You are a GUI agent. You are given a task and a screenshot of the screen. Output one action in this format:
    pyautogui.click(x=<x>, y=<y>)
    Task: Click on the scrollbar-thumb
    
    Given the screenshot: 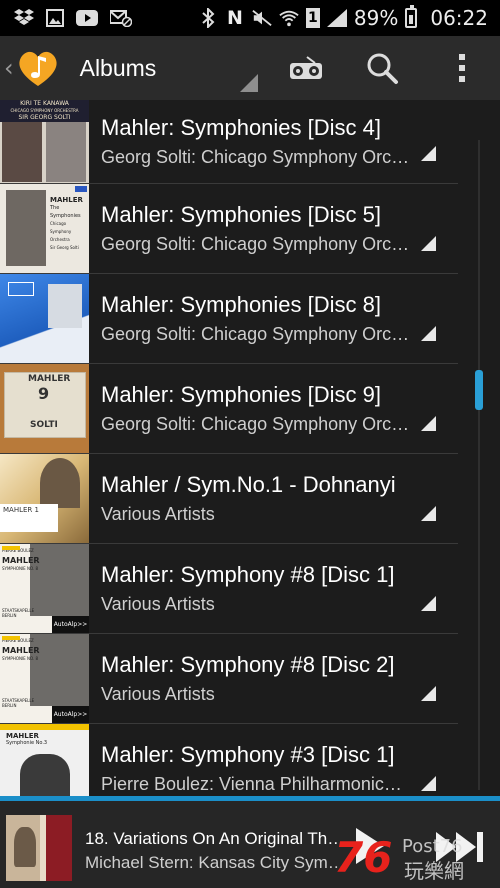 What is the action you would take?
    pyautogui.click(x=479, y=390)
    